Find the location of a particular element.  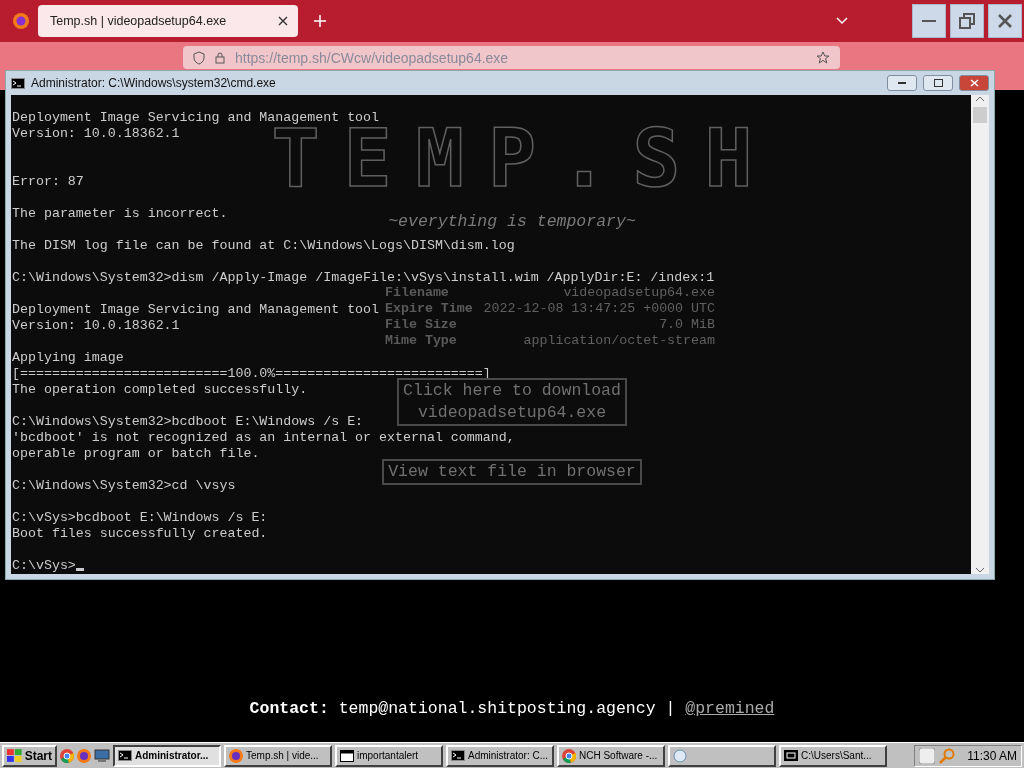

shield-icon is located at coordinates (199, 57).